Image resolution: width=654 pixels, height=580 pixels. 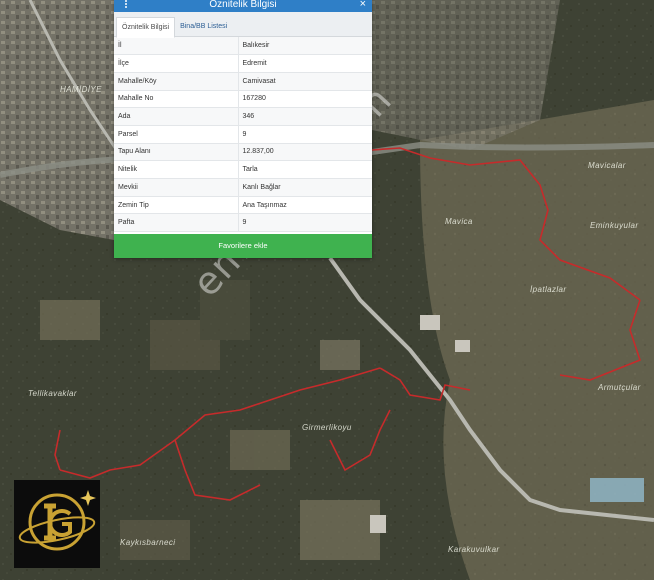 I want to click on table-row: Mahalle/Köy Camivasat, so click(x=243, y=81).